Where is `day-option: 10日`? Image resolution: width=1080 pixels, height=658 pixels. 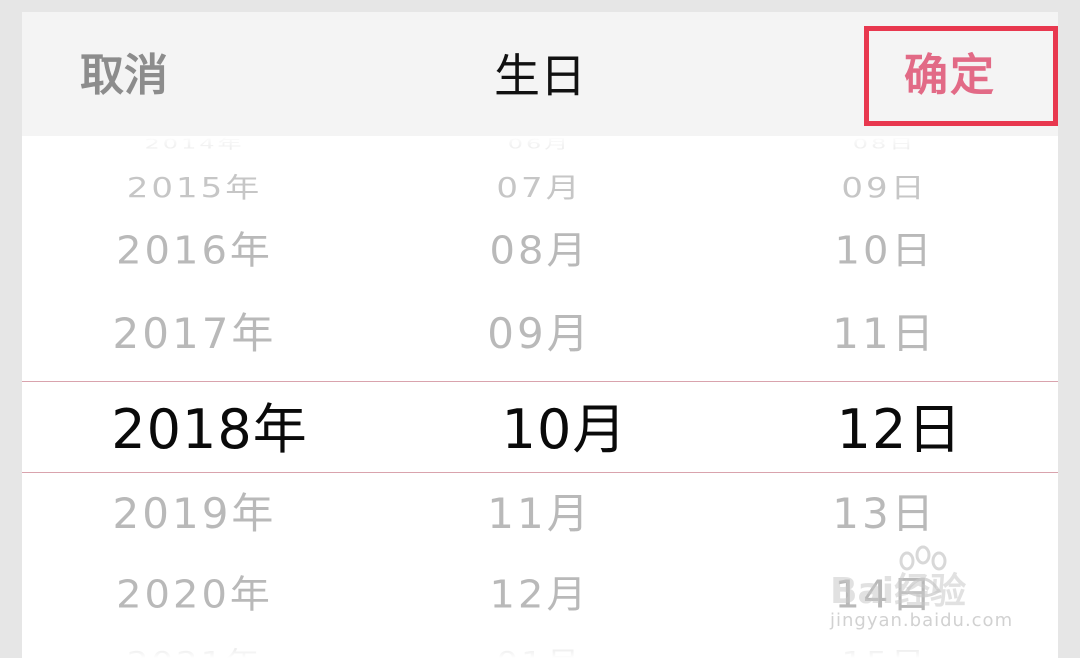 day-option: 10日 is located at coordinates (884, 250).